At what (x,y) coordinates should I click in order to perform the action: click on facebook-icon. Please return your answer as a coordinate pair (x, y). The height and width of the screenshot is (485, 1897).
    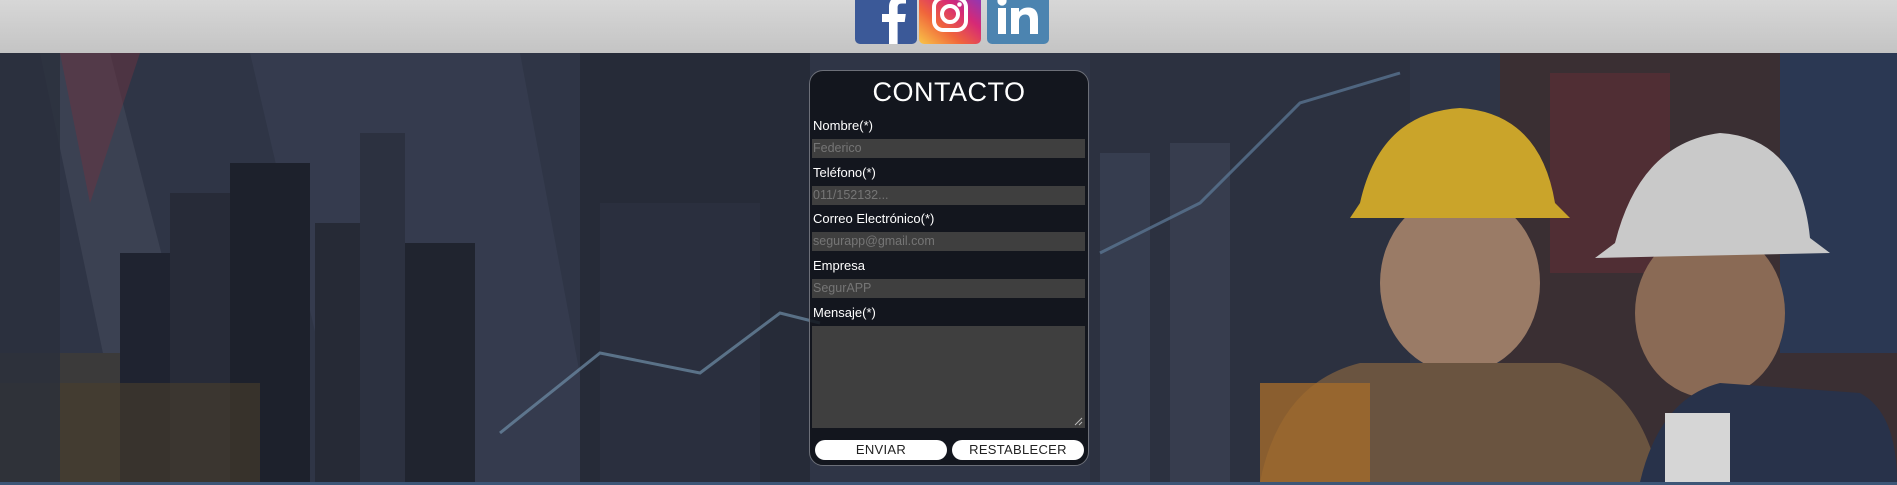
    Looking at the image, I should click on (886, 22).